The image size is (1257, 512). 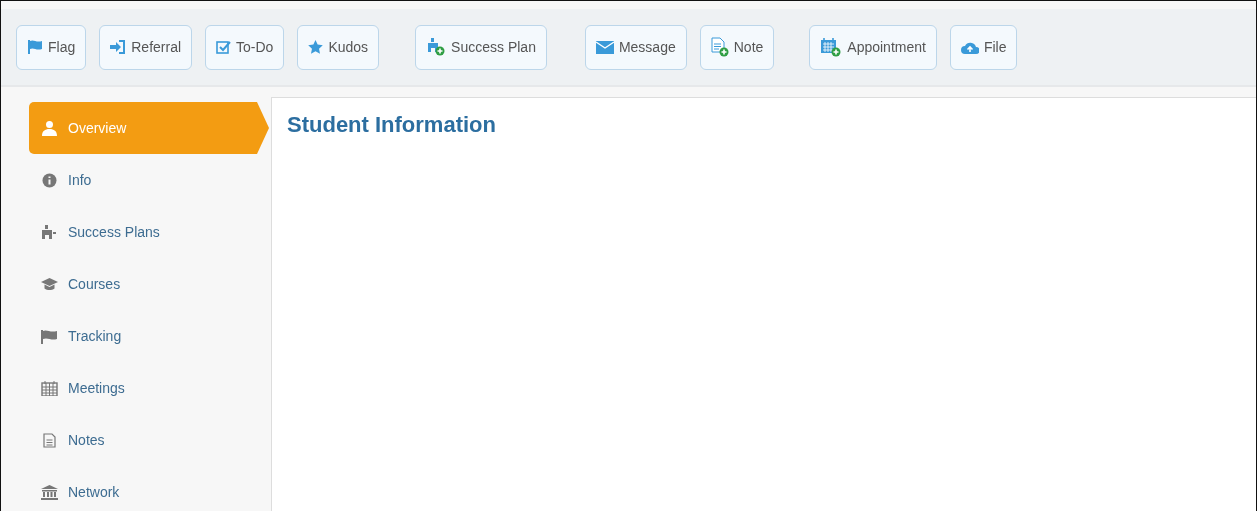 What do you see at coordinates (49, 128) in the screenshot?
I see `user-icon` at bounding box center [49, 128].